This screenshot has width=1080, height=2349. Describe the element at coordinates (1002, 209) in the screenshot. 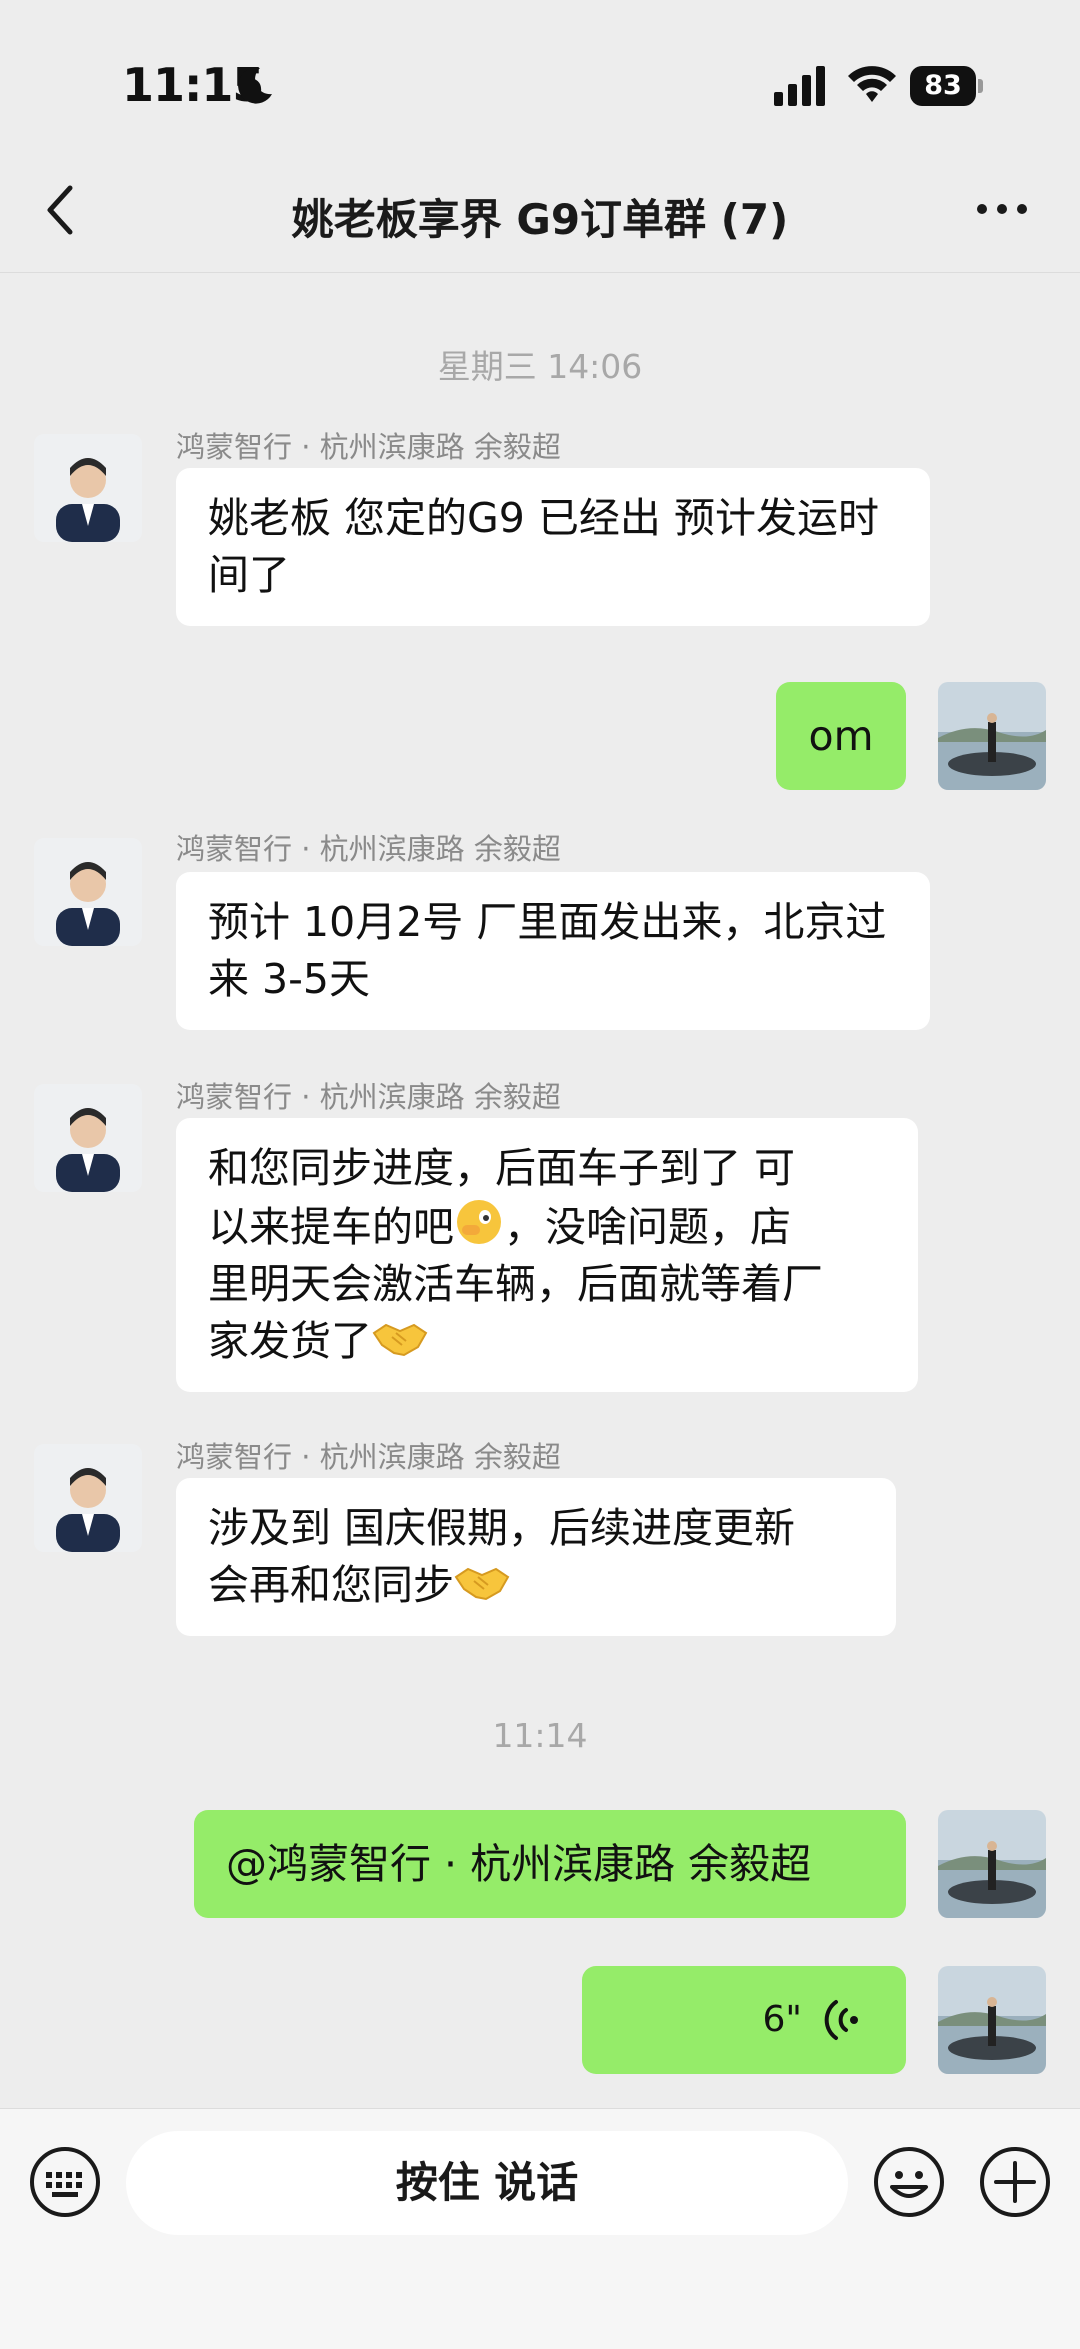

I see `more-icon` at that location.